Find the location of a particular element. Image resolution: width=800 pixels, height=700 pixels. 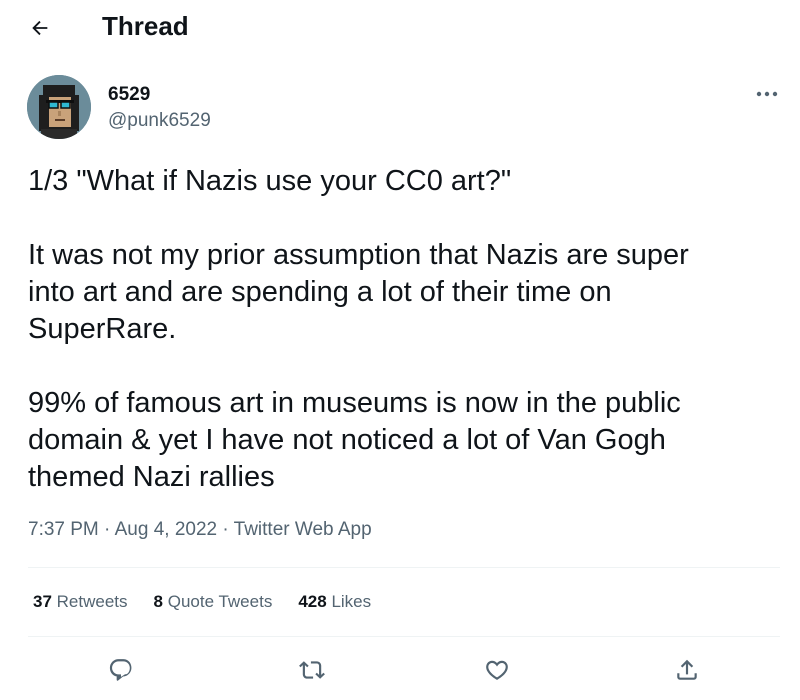

more-options-button is located at coordinates (767, 94).